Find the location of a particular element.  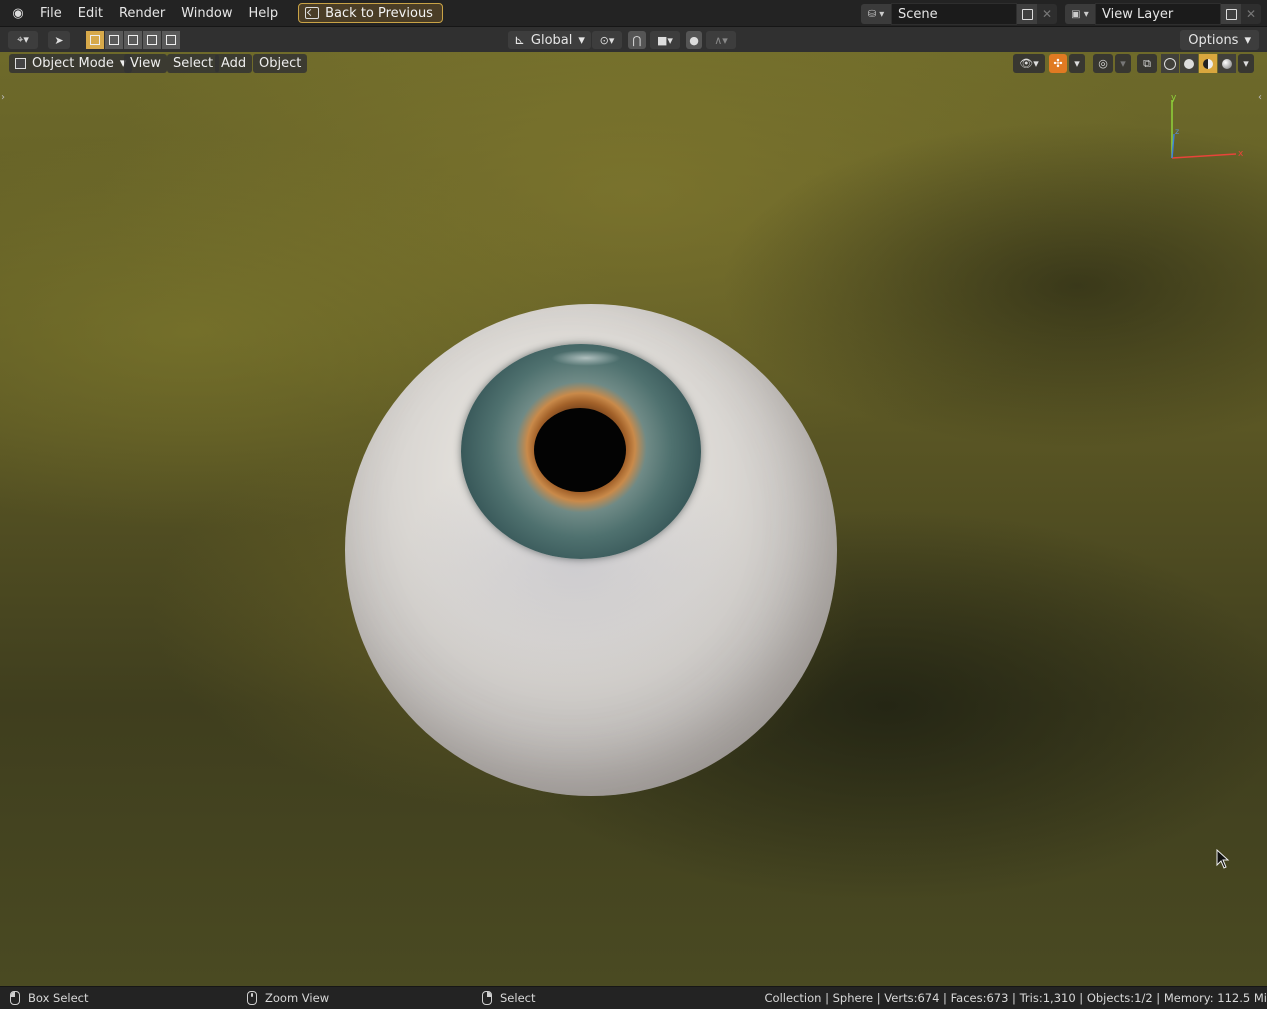

view-layer-name-field: View Layer is located at coordinates (1158, 14).